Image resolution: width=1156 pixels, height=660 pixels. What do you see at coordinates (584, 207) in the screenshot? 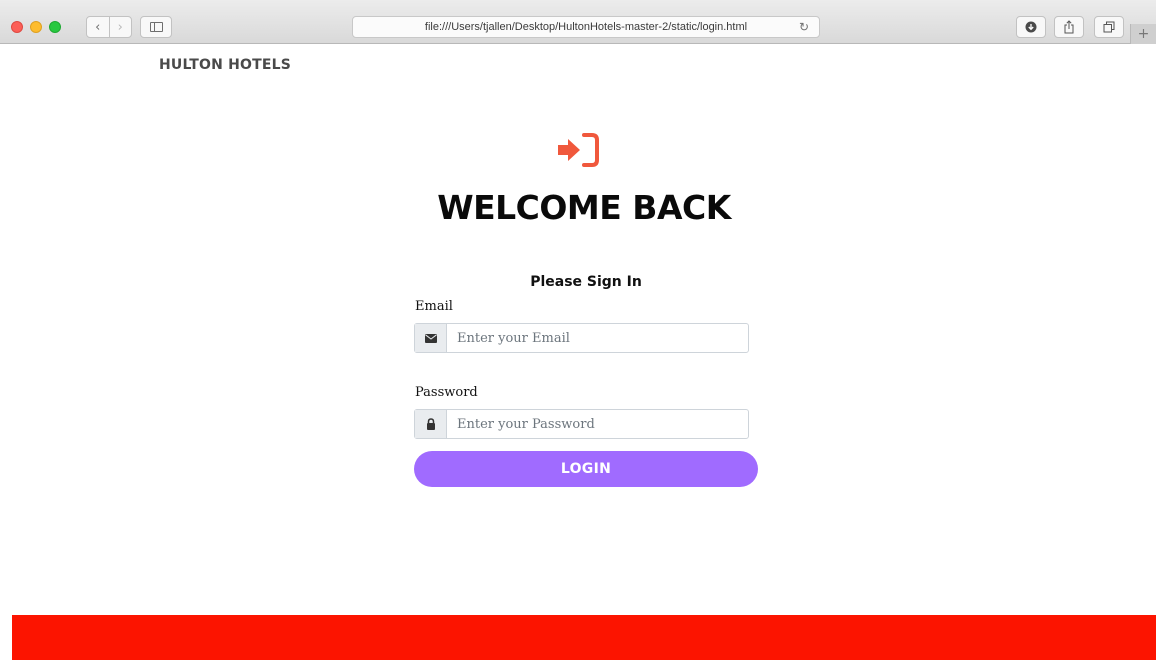
I see `page-title: WELCOME BACK` at bounding box center [584, 207].